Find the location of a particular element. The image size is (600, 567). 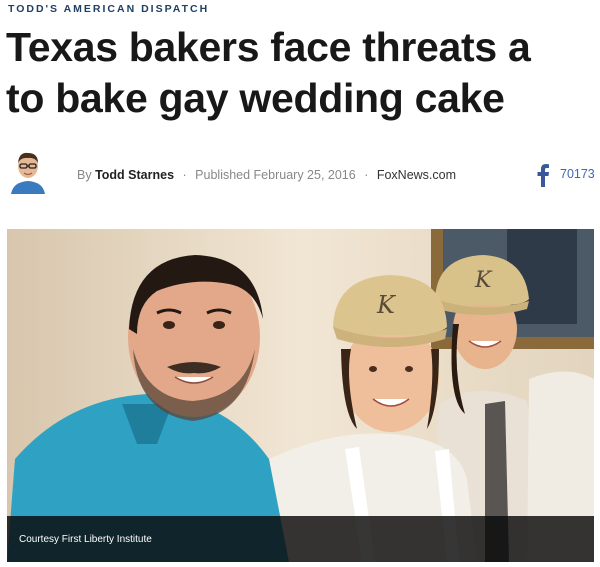

publish-date: Published February 25, 2016 is located at coordinates (275, 175).